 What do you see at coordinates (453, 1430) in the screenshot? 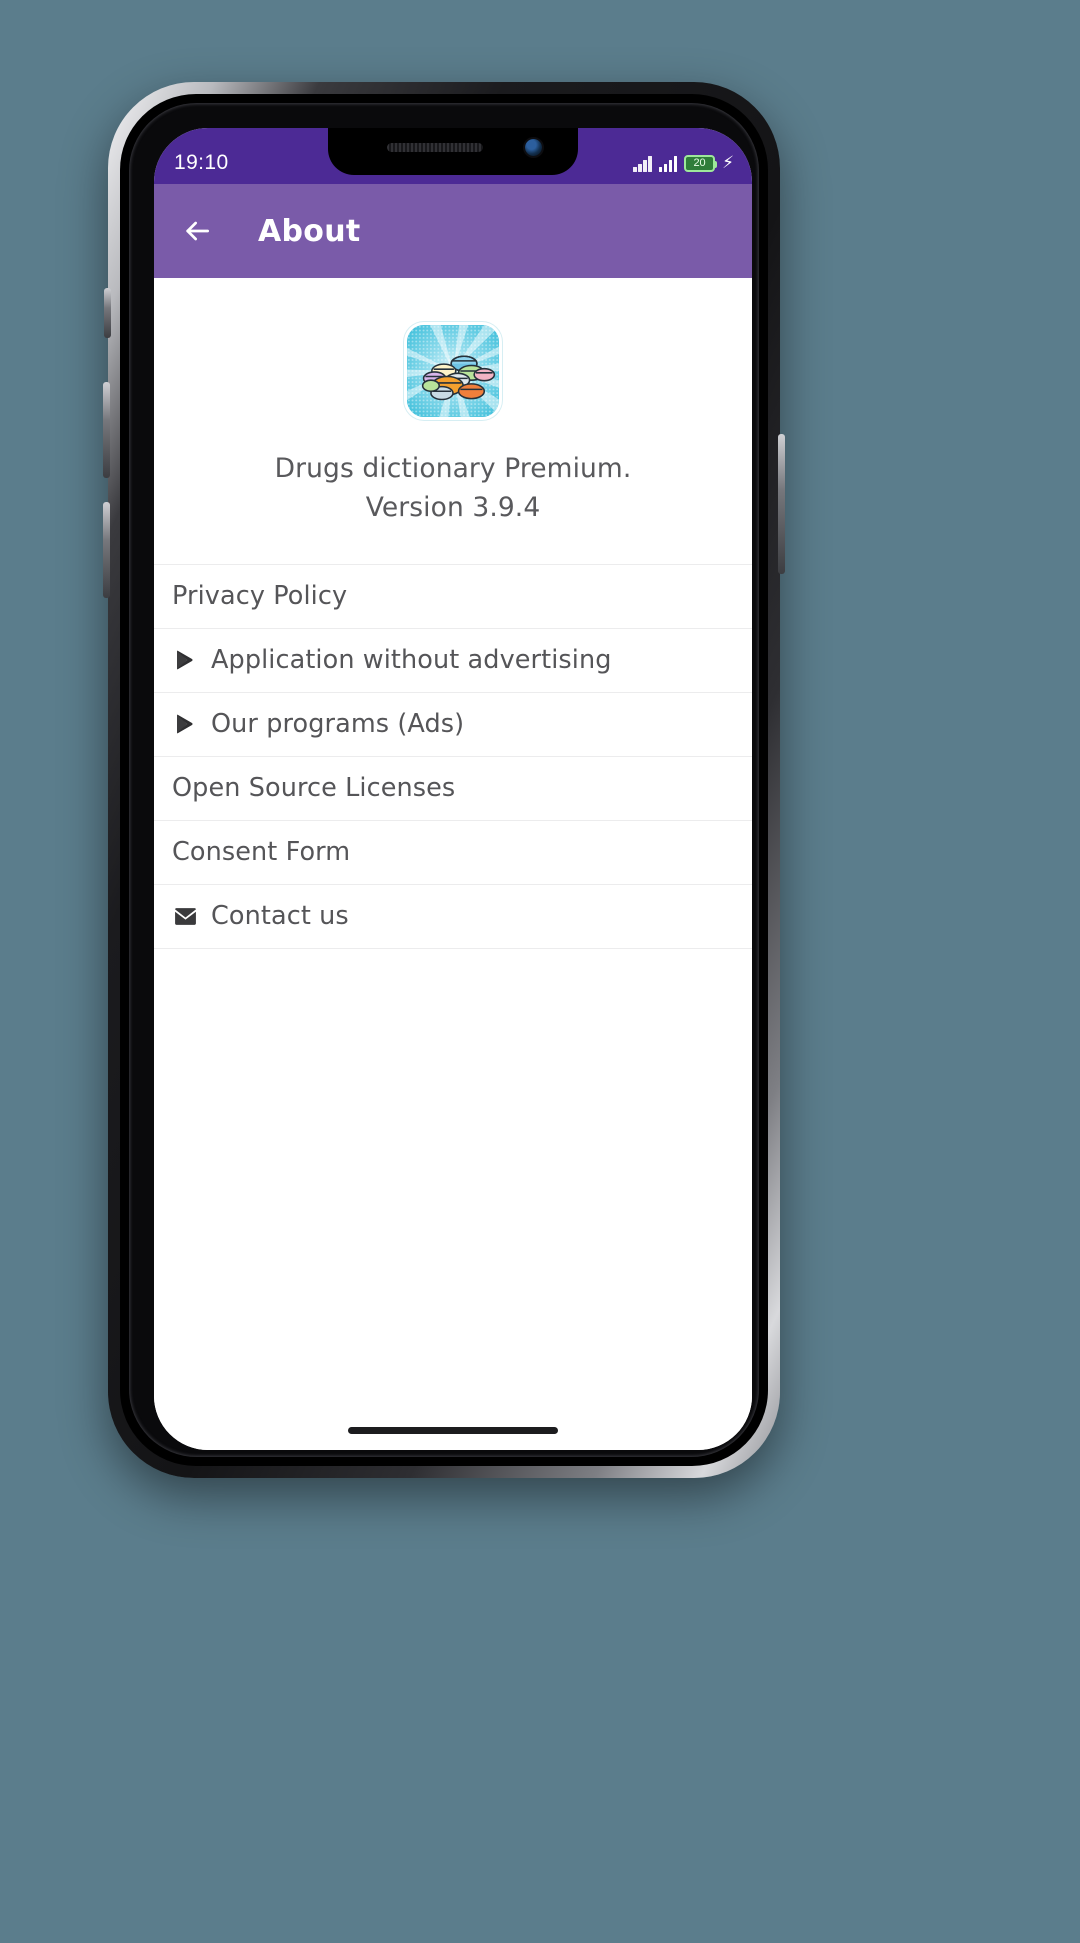
I see `home-indicator` at bounding box center [453, 1430].